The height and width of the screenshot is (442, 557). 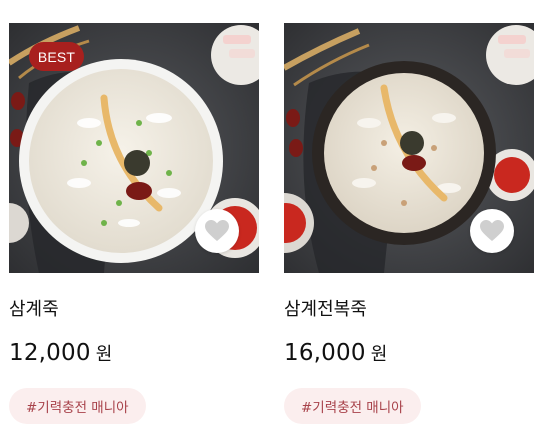 I want to click on product-name: 삼계전복죽, so click(x=409, y=310).